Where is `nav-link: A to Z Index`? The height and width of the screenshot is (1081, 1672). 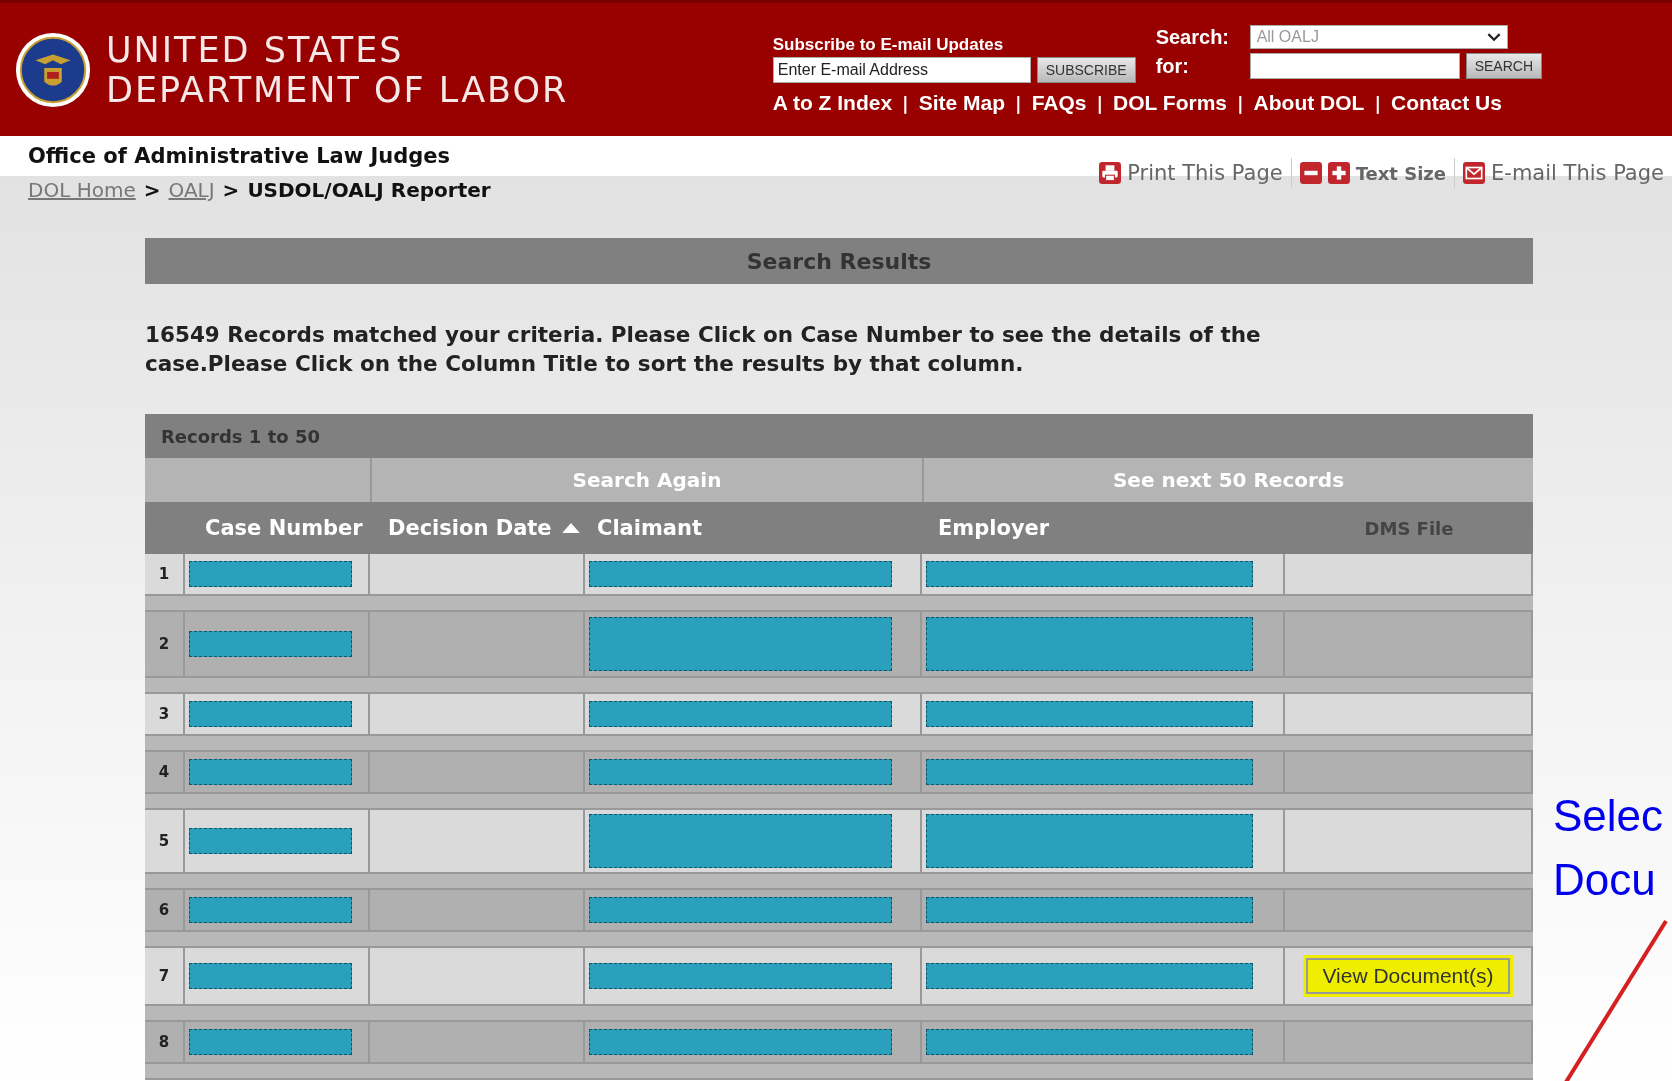 nav-link: A to Z Index is located at coordinates (832, 103).